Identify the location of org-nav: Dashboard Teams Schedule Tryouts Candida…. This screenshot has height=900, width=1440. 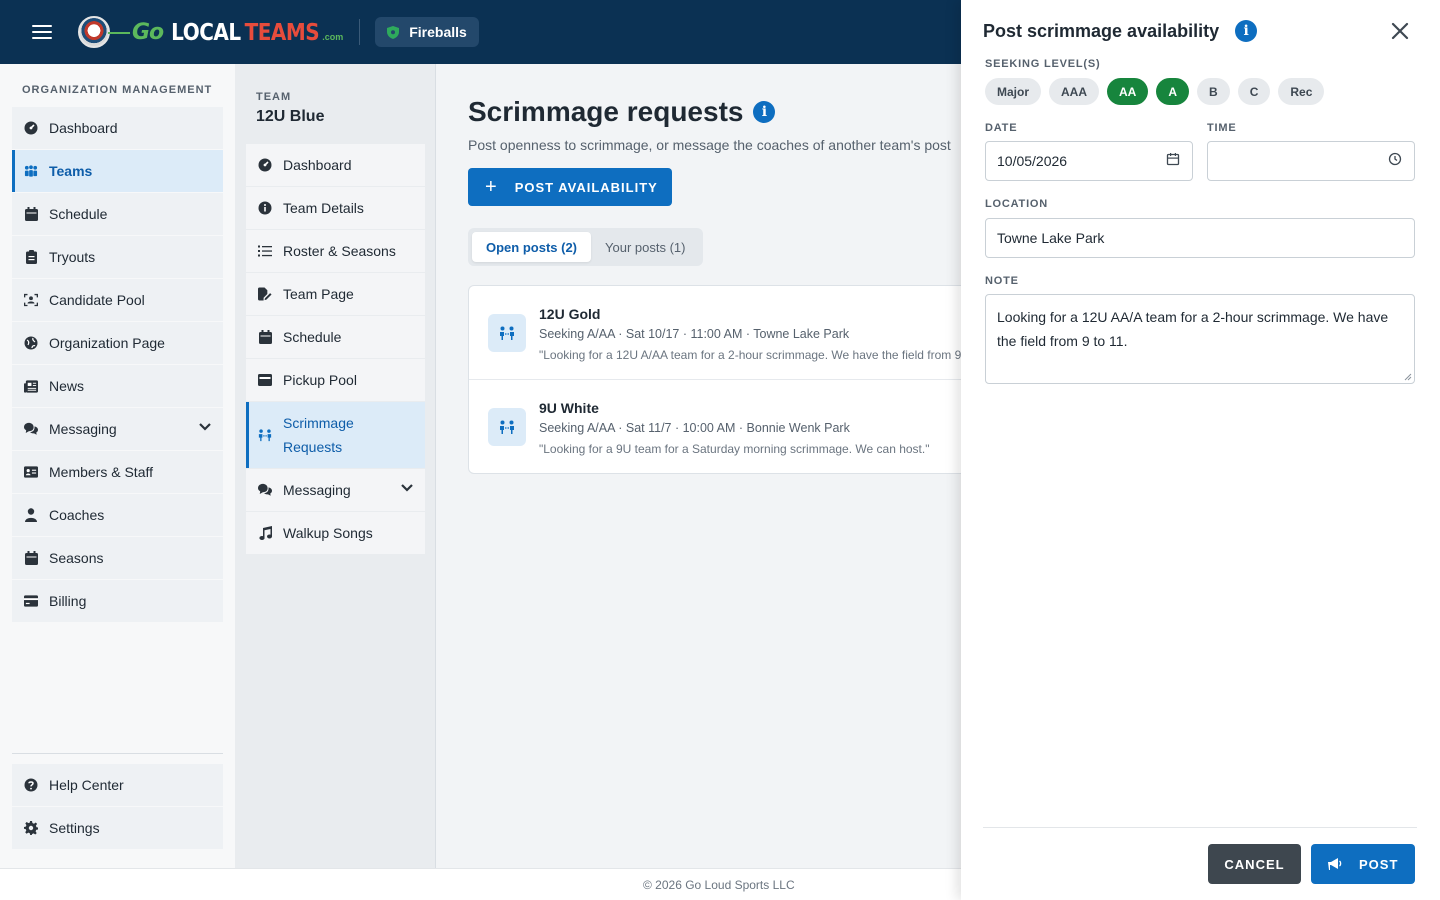
(117, 365).